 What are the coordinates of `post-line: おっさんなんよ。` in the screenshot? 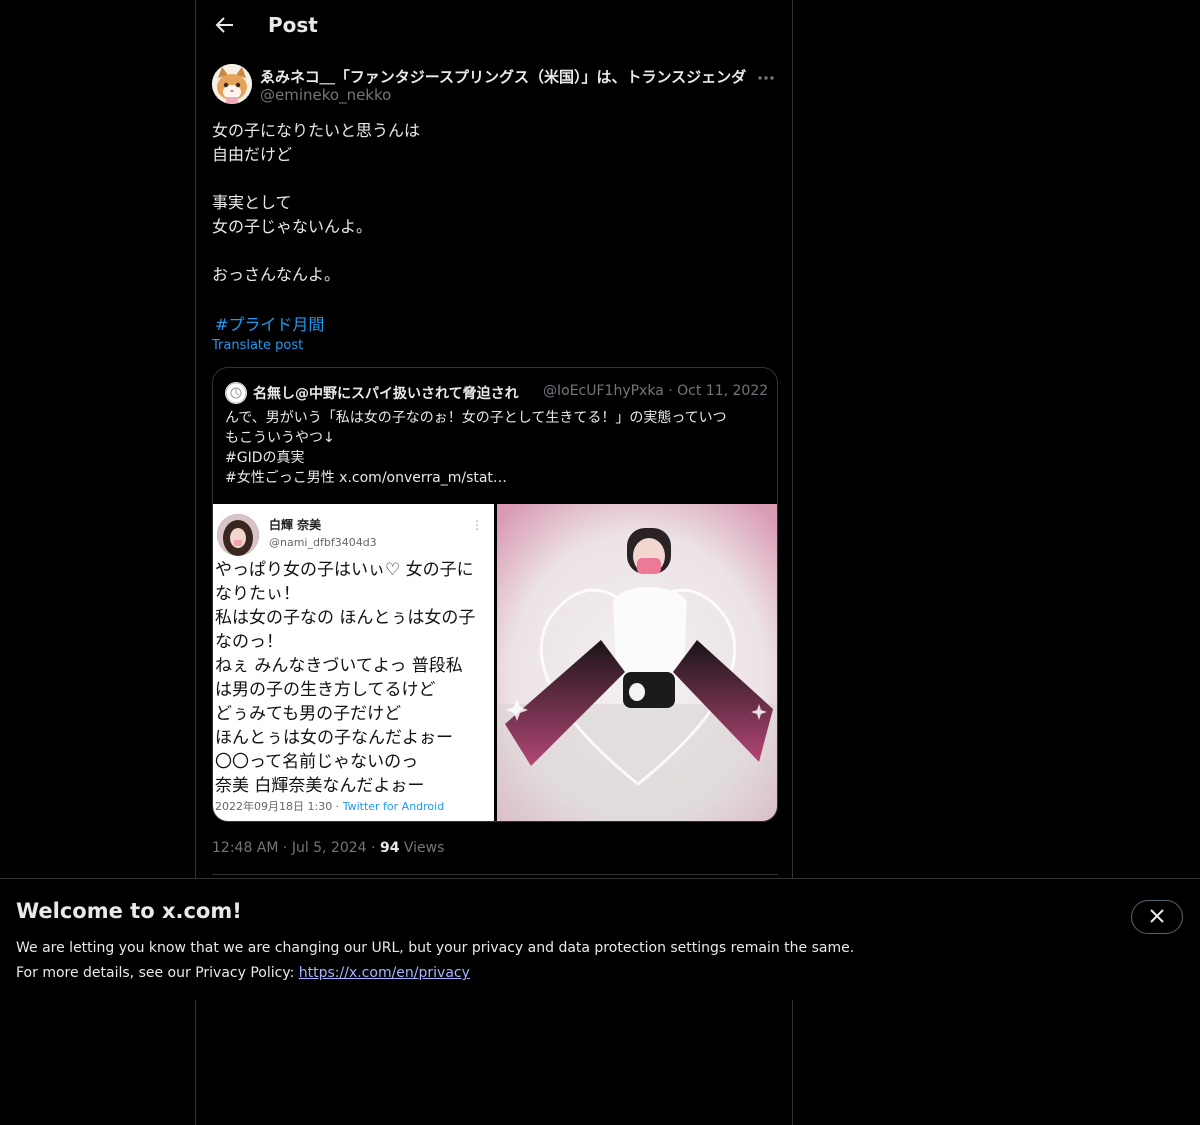 It's located at (276, 274).